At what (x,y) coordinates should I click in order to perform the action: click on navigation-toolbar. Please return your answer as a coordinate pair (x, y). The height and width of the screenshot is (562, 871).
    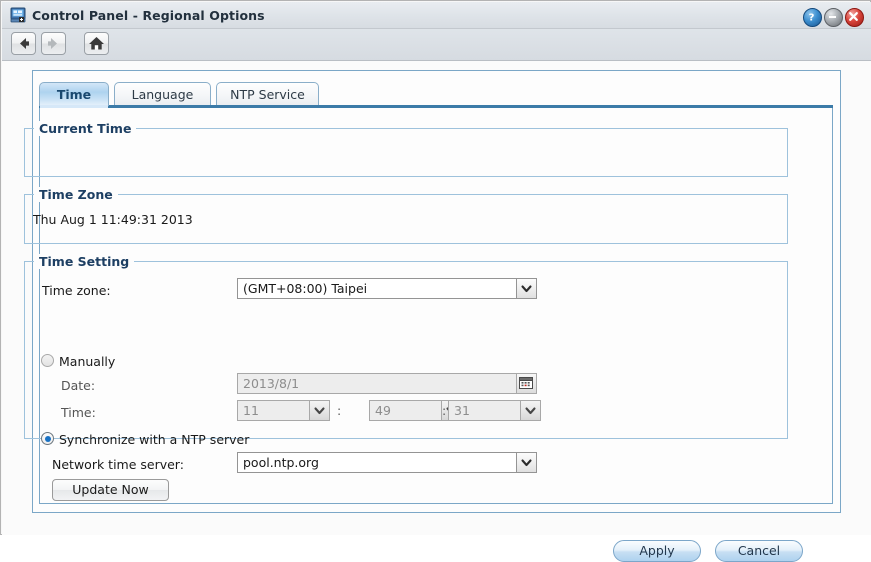
    Looking at the image, I should click on (436, 45).